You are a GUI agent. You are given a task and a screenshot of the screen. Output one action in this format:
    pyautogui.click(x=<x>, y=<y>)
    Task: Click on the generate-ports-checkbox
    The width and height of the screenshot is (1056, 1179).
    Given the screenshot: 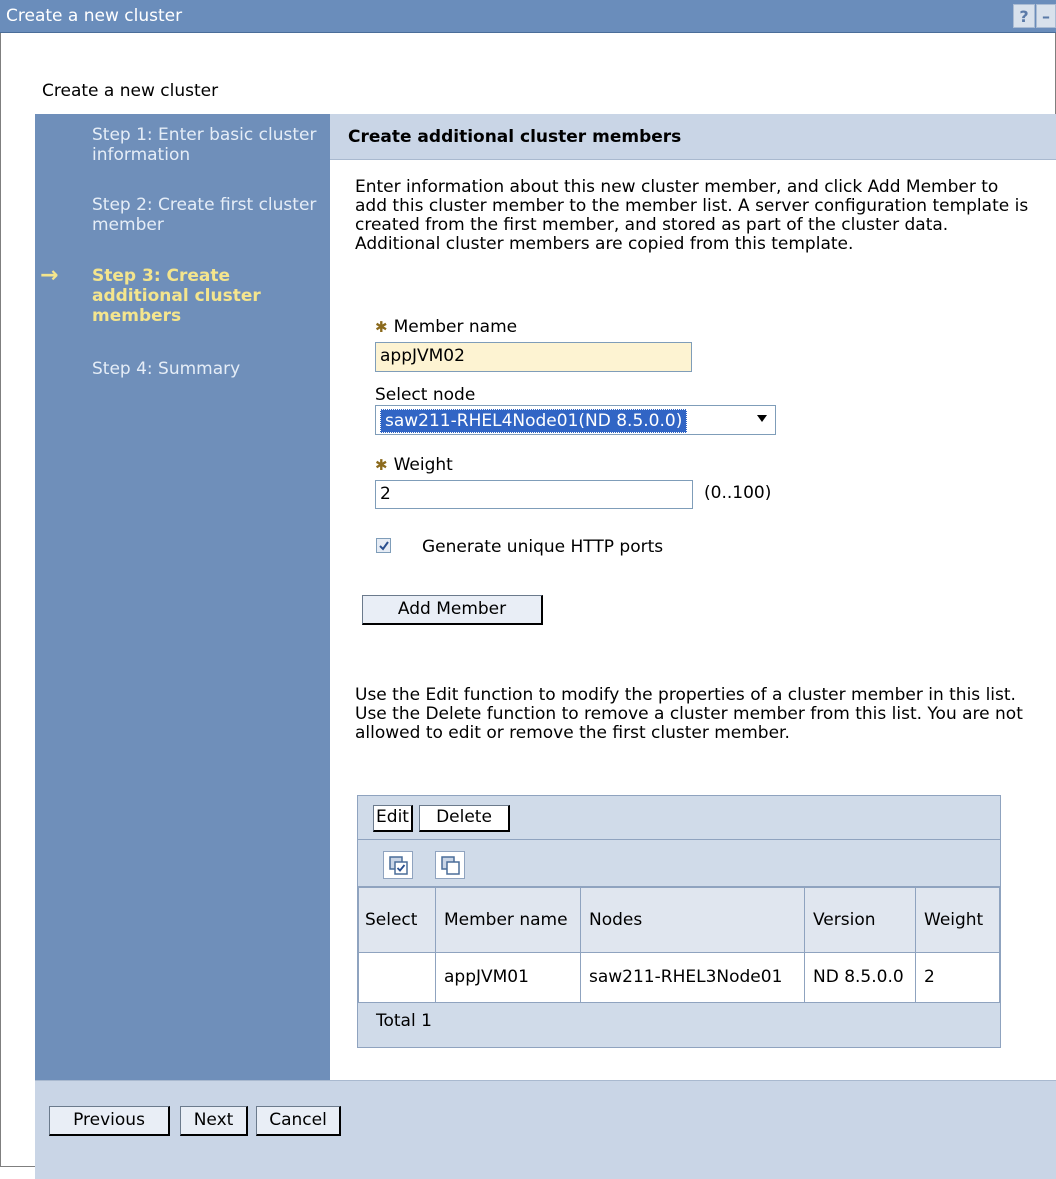 What is the action you would take?
    pyautogui.click(x=383, y=545)
    